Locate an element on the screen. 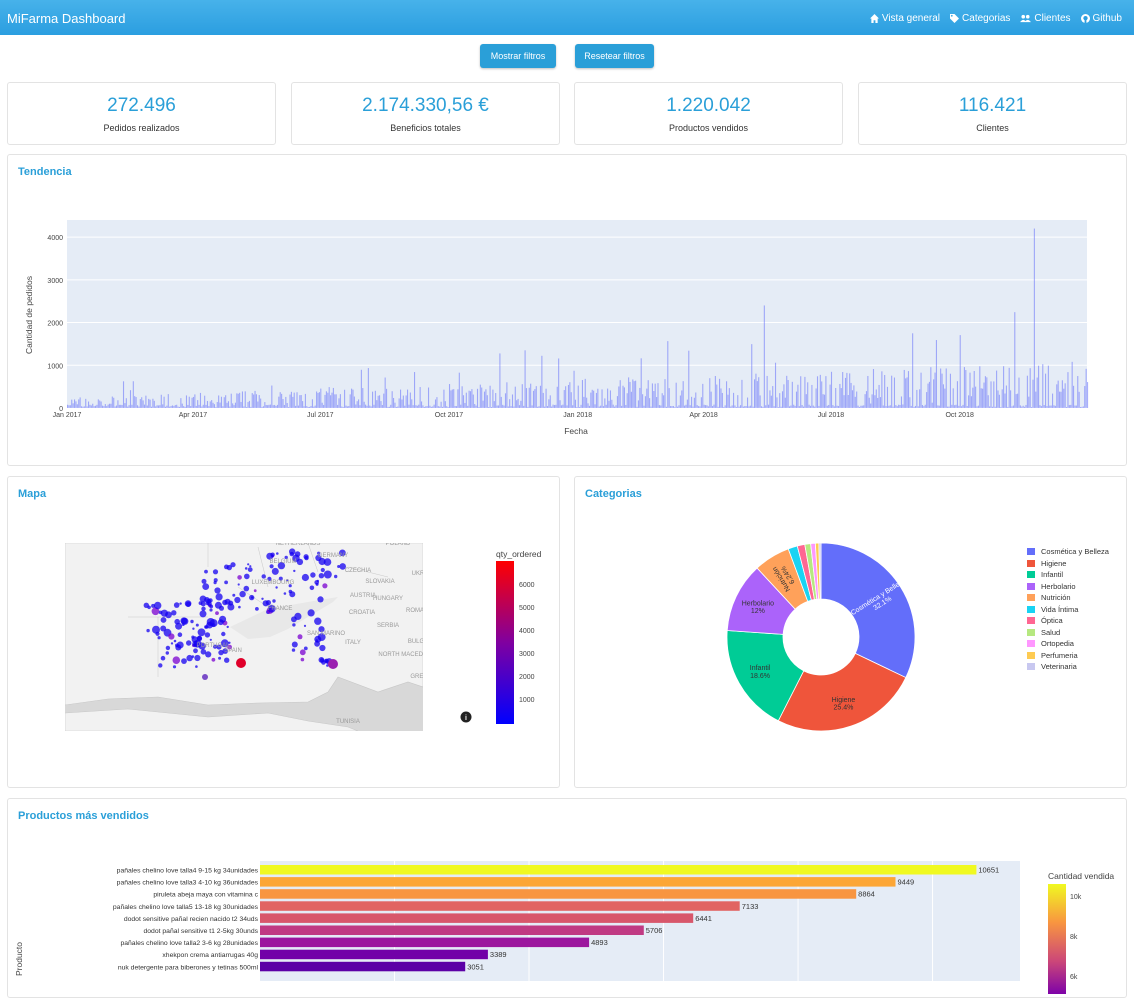 This screenshot has width=1134, height=999. y-axis-label: Producto is located at coordinates (19, 959).